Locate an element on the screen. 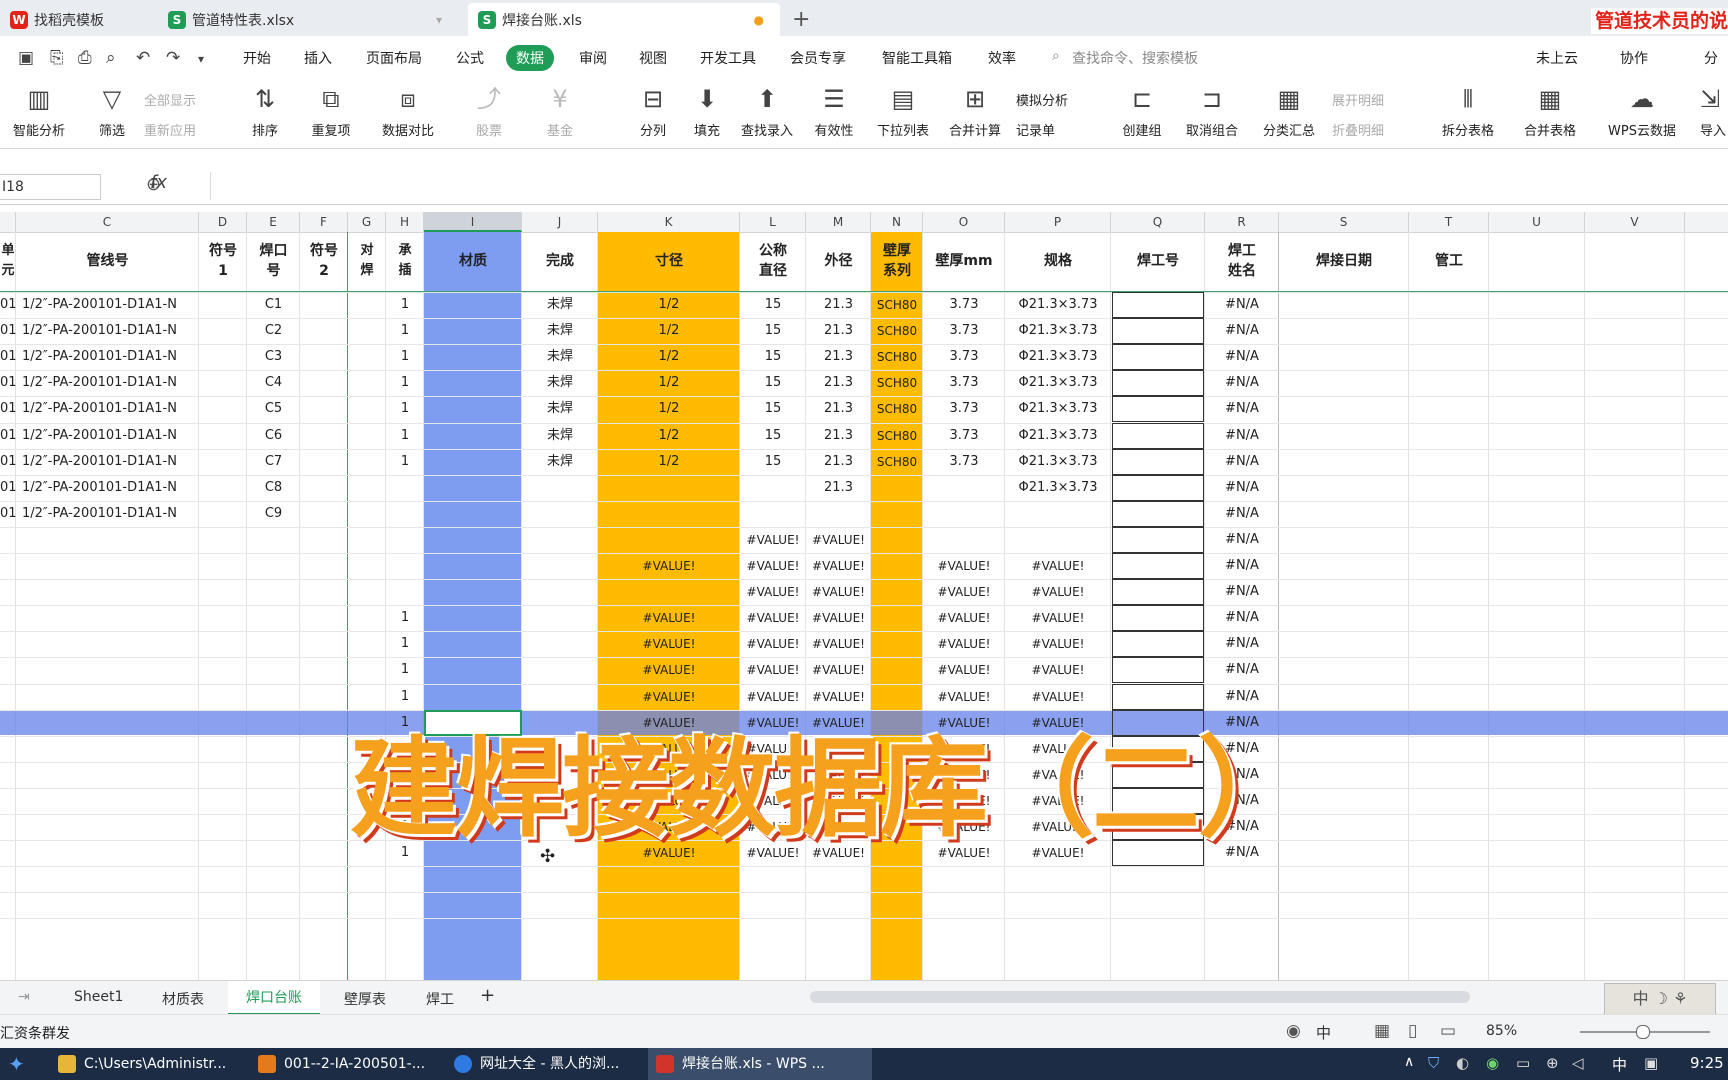 Image resolution: width=1728 pixels, height=1080 pixels. export-icon: ⎘ is located at coordinates (57, 58).